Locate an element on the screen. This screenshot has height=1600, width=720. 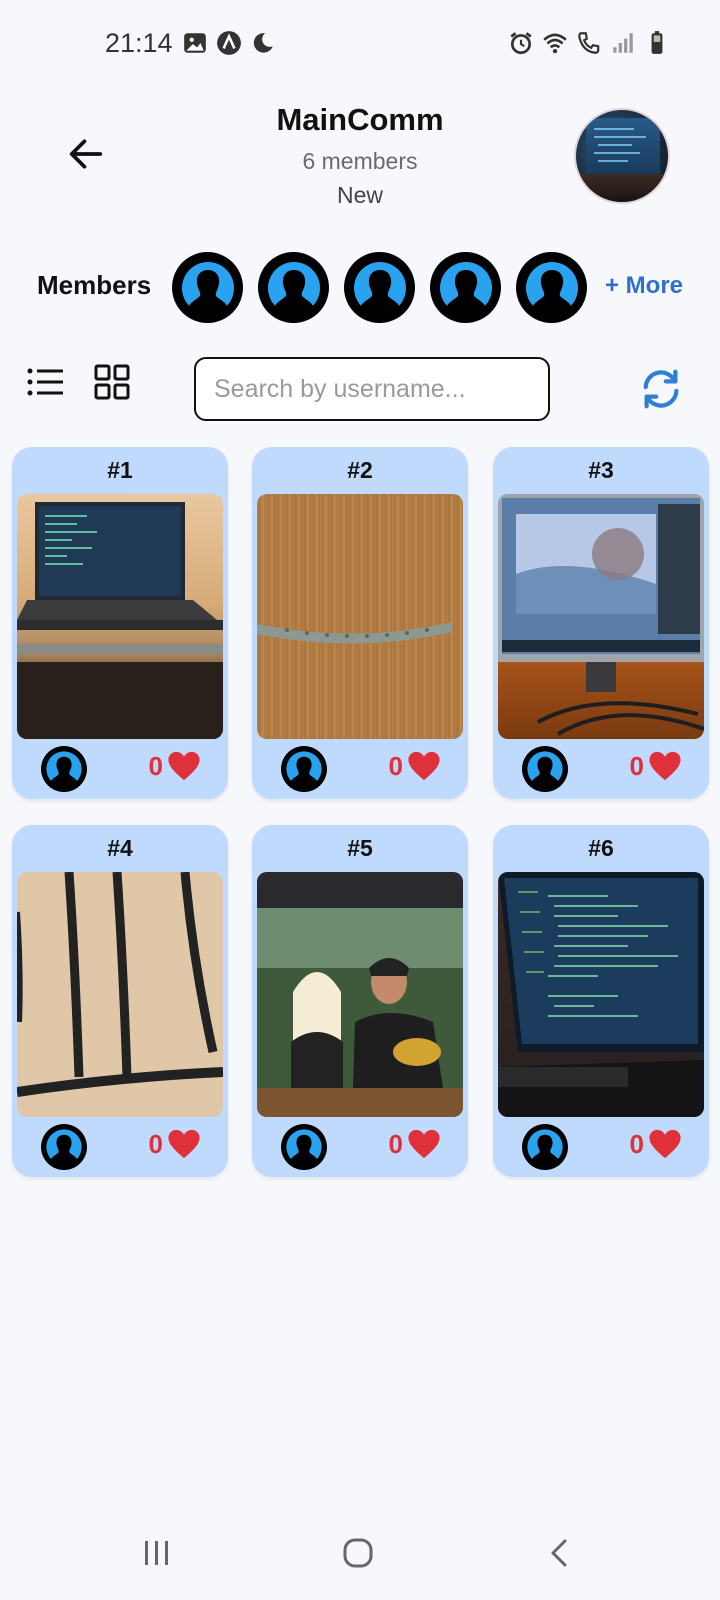
post-card: #3 0 is located at coordinates (601, 623).